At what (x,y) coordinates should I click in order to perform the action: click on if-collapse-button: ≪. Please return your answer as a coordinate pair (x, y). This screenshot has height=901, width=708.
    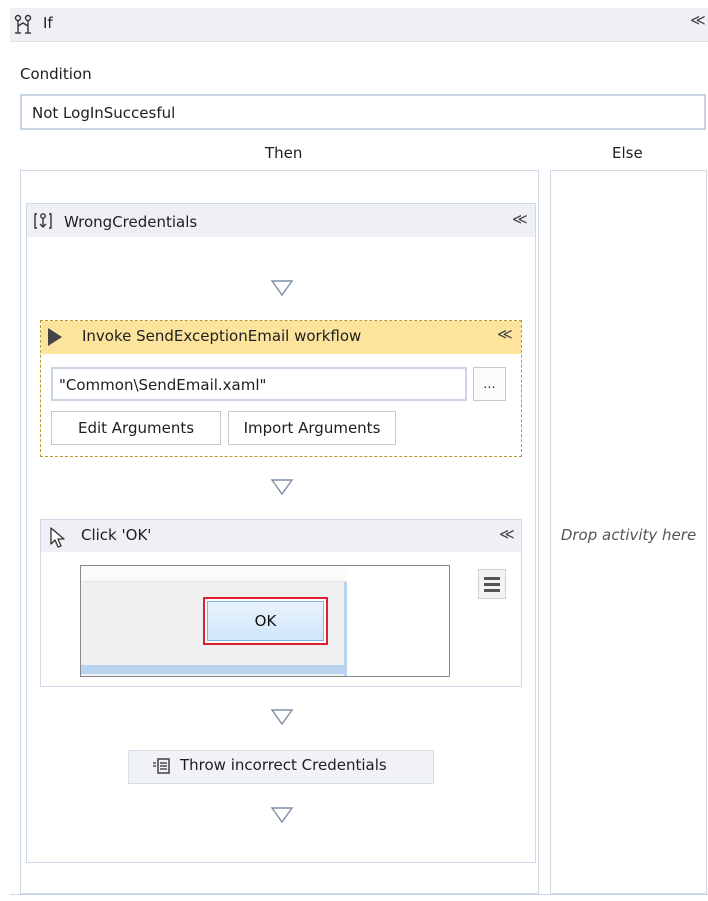
    Looking at the image, I should click on (698, 20).